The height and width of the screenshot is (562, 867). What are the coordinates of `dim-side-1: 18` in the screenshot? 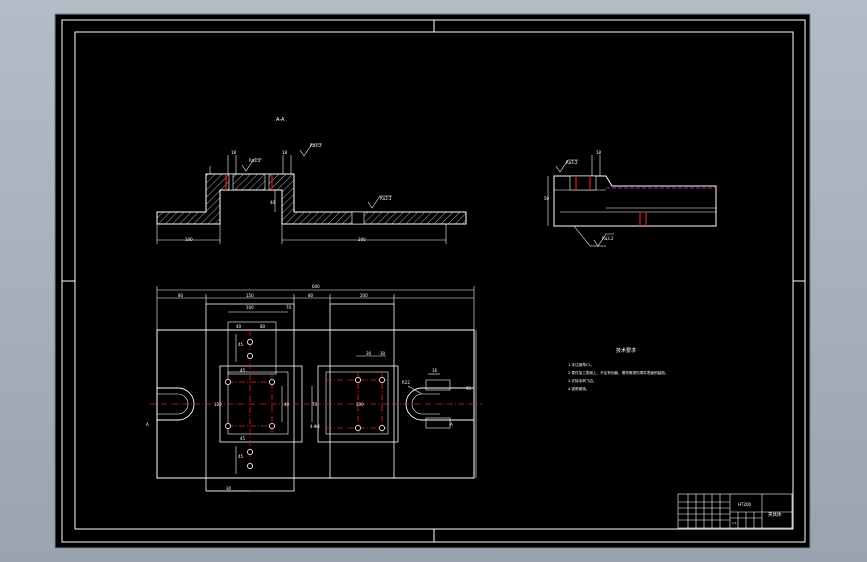 It's located at (599, 152).